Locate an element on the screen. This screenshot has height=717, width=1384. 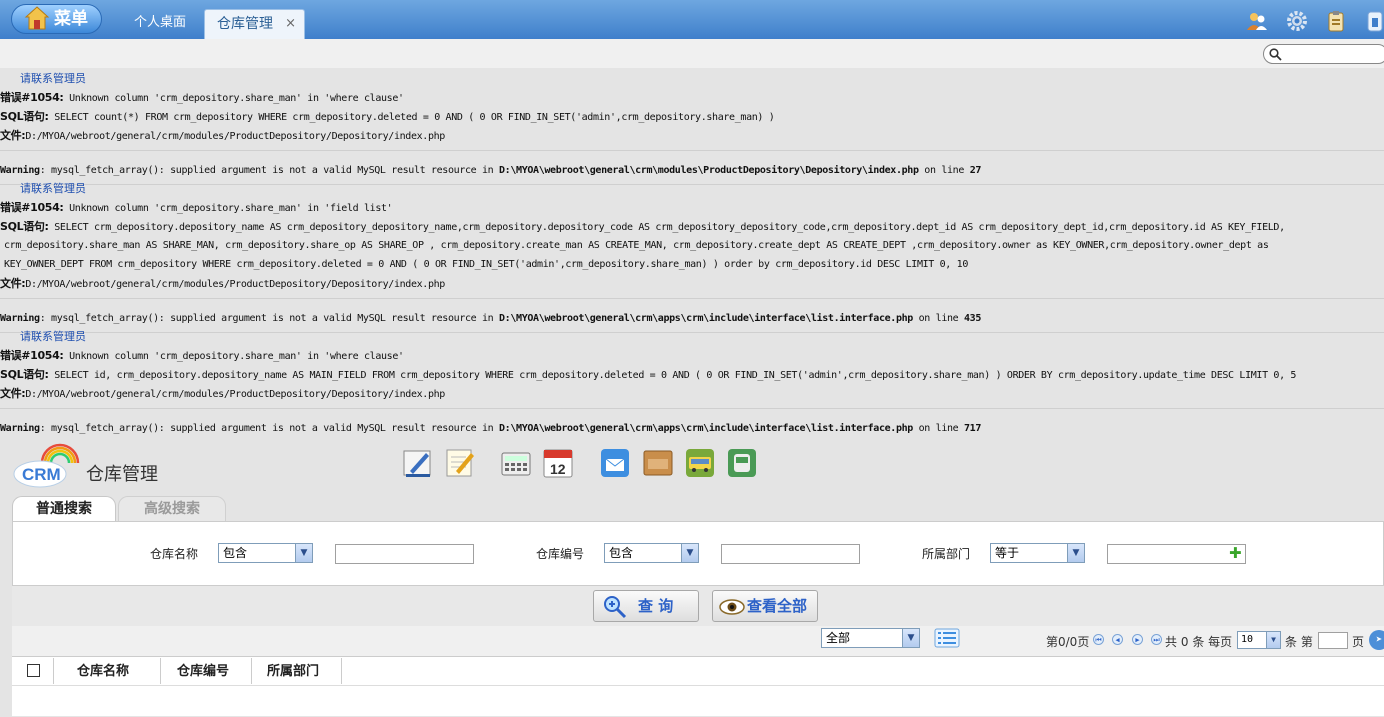
info-icon is located at coordinates (1374, 21).